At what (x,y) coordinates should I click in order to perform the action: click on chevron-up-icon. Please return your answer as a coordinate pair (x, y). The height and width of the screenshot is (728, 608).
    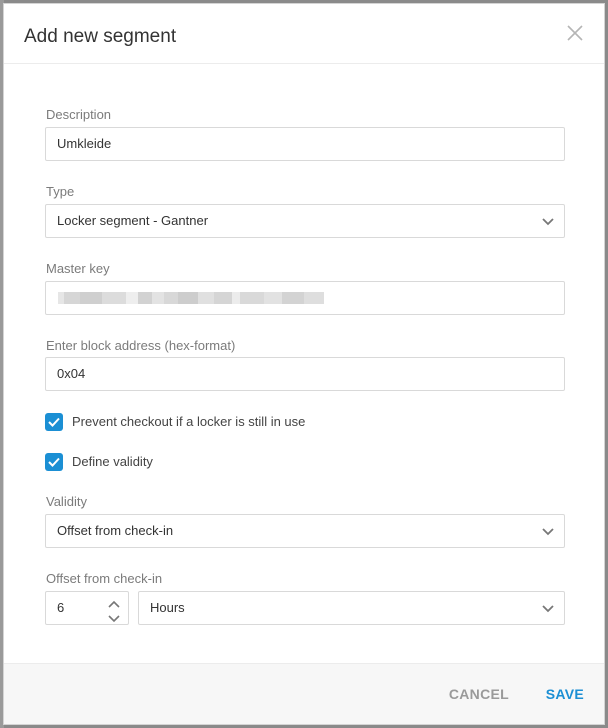
    Looking at the image, I should click on (114, 602).